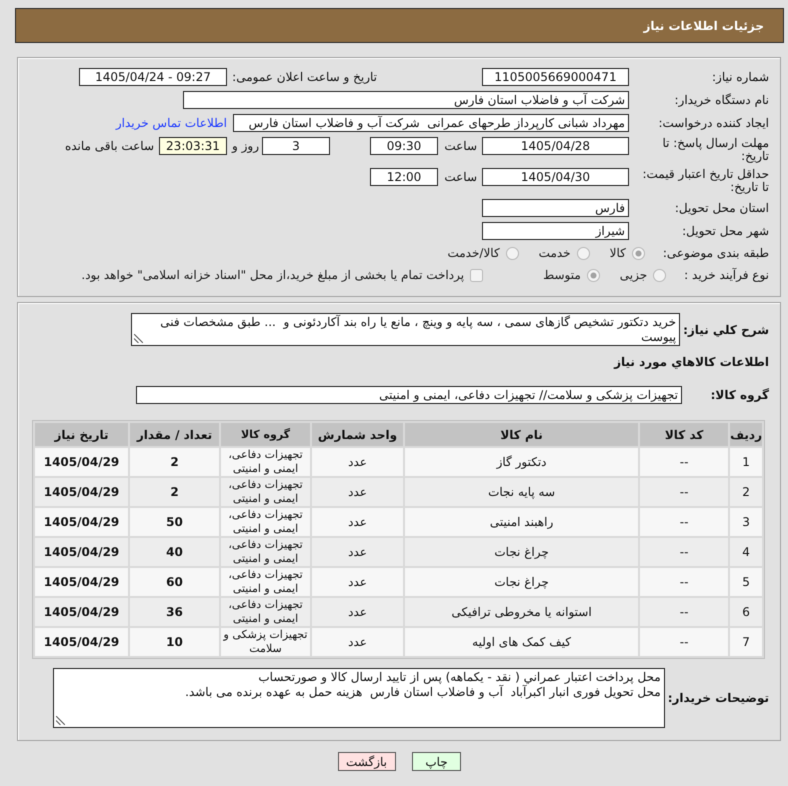 This screenshot has width=788, height=786. Describe the element at coordinates (717, 698) in the screenshot. I see `buyer-notes-label: توضیحات خریدار:` at that location.